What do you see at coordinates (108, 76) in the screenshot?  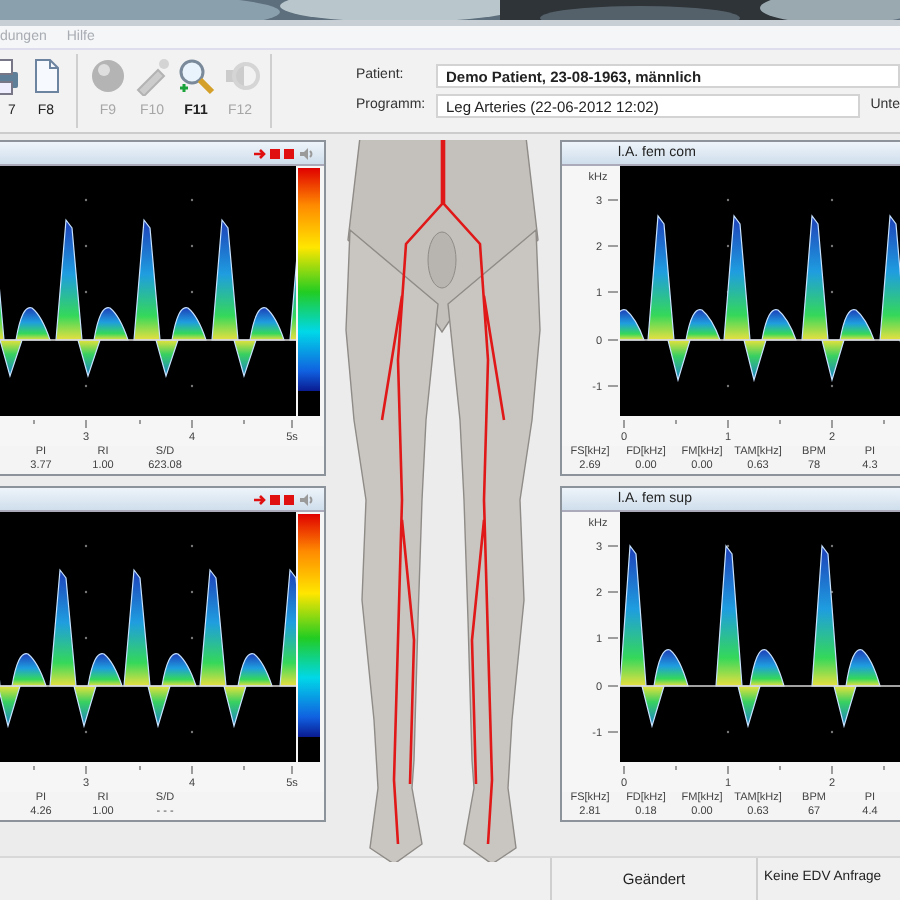 I see `sphere-icon` at bounding box center [108, 76].